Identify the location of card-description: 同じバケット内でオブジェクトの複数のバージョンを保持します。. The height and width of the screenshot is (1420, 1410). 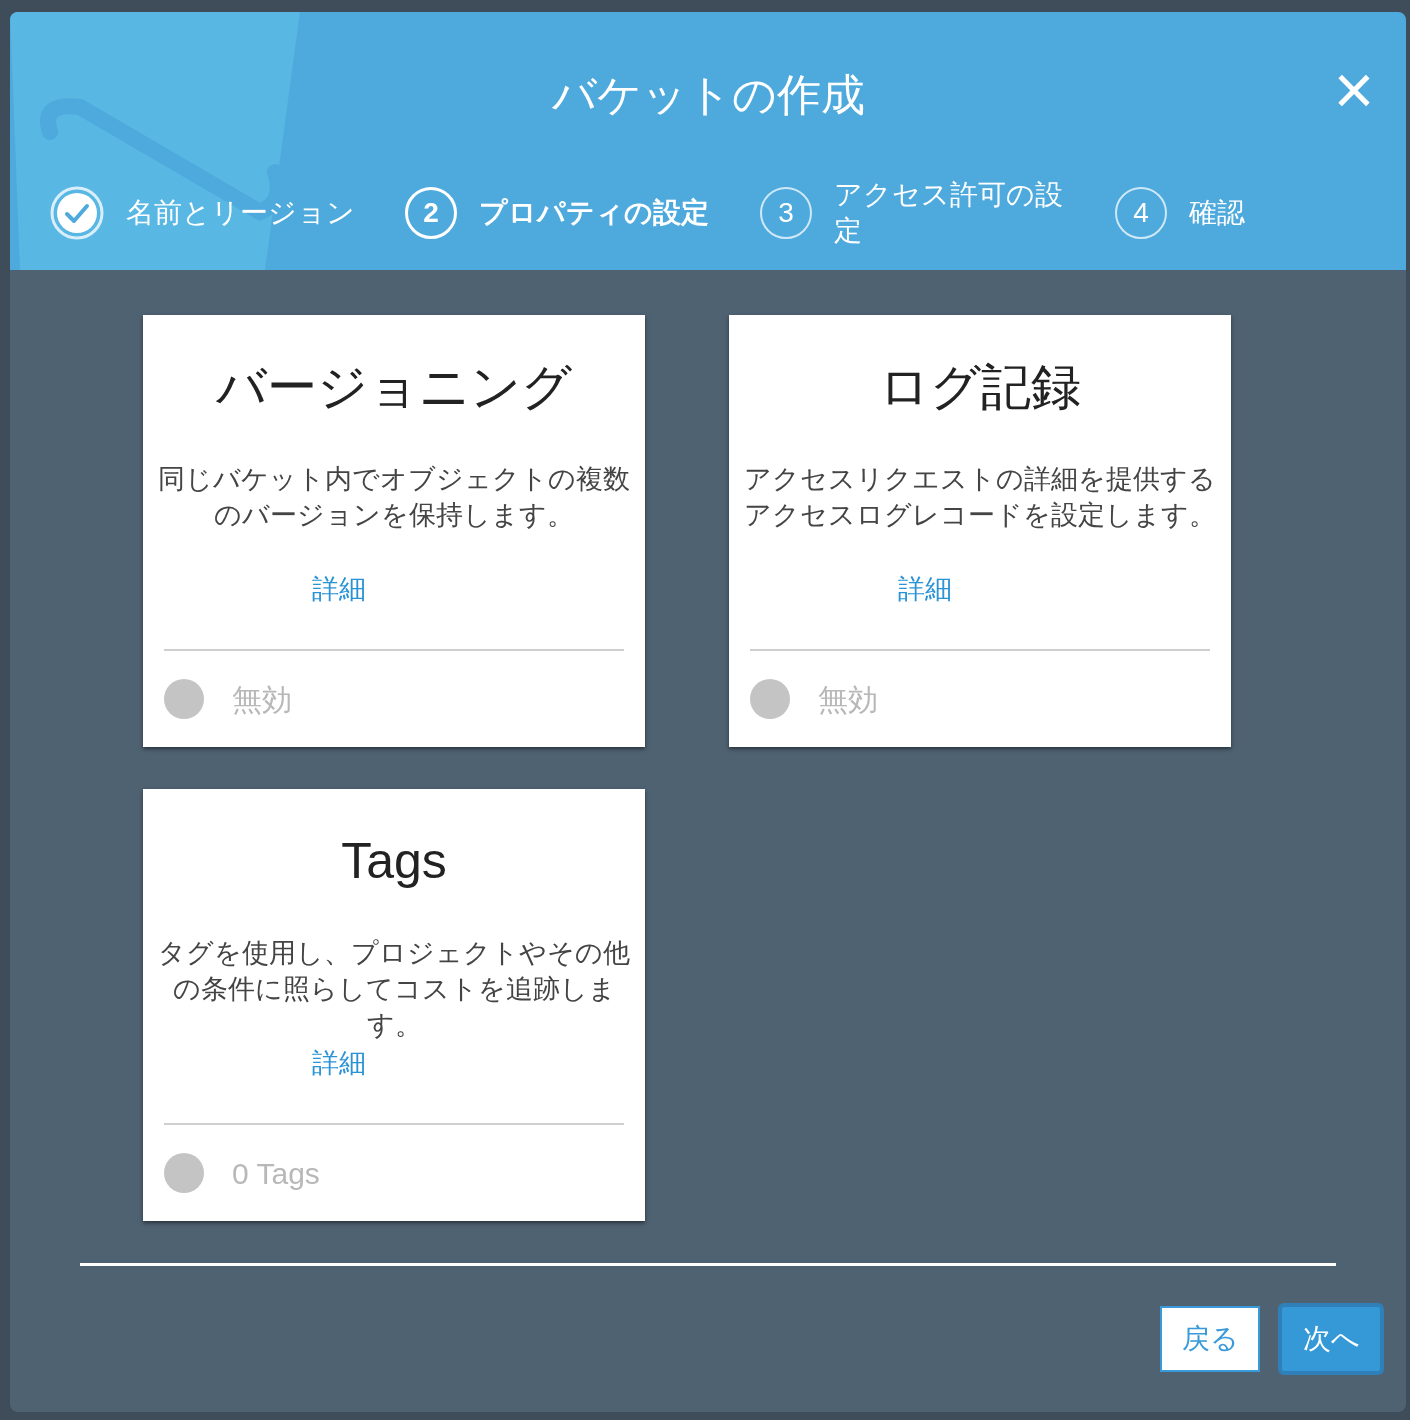
(394, 497).